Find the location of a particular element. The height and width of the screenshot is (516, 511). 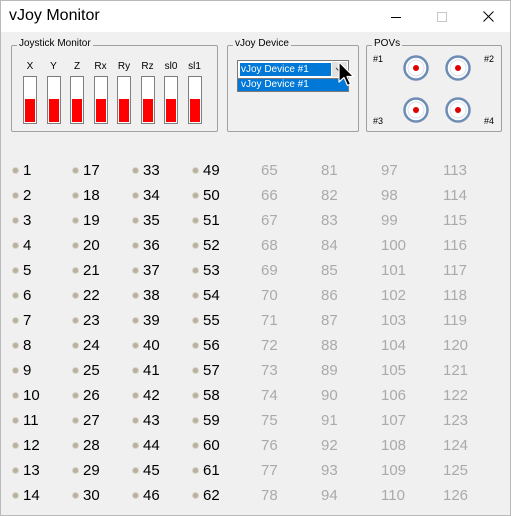

button-number: 127 is located at coordinates (455, 512).